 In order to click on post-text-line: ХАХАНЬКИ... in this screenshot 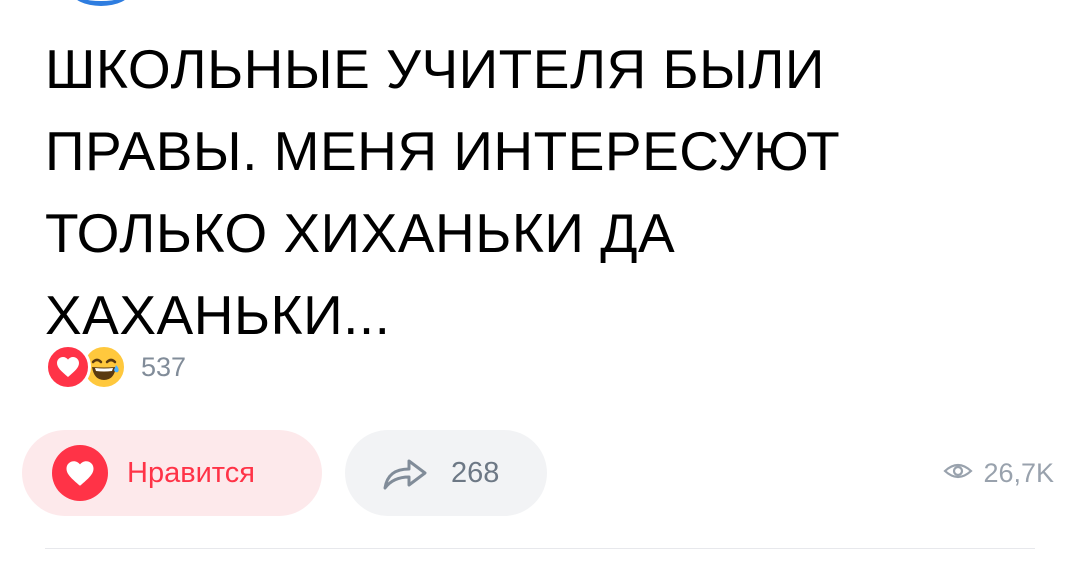, I will do `click(218, 315)`.